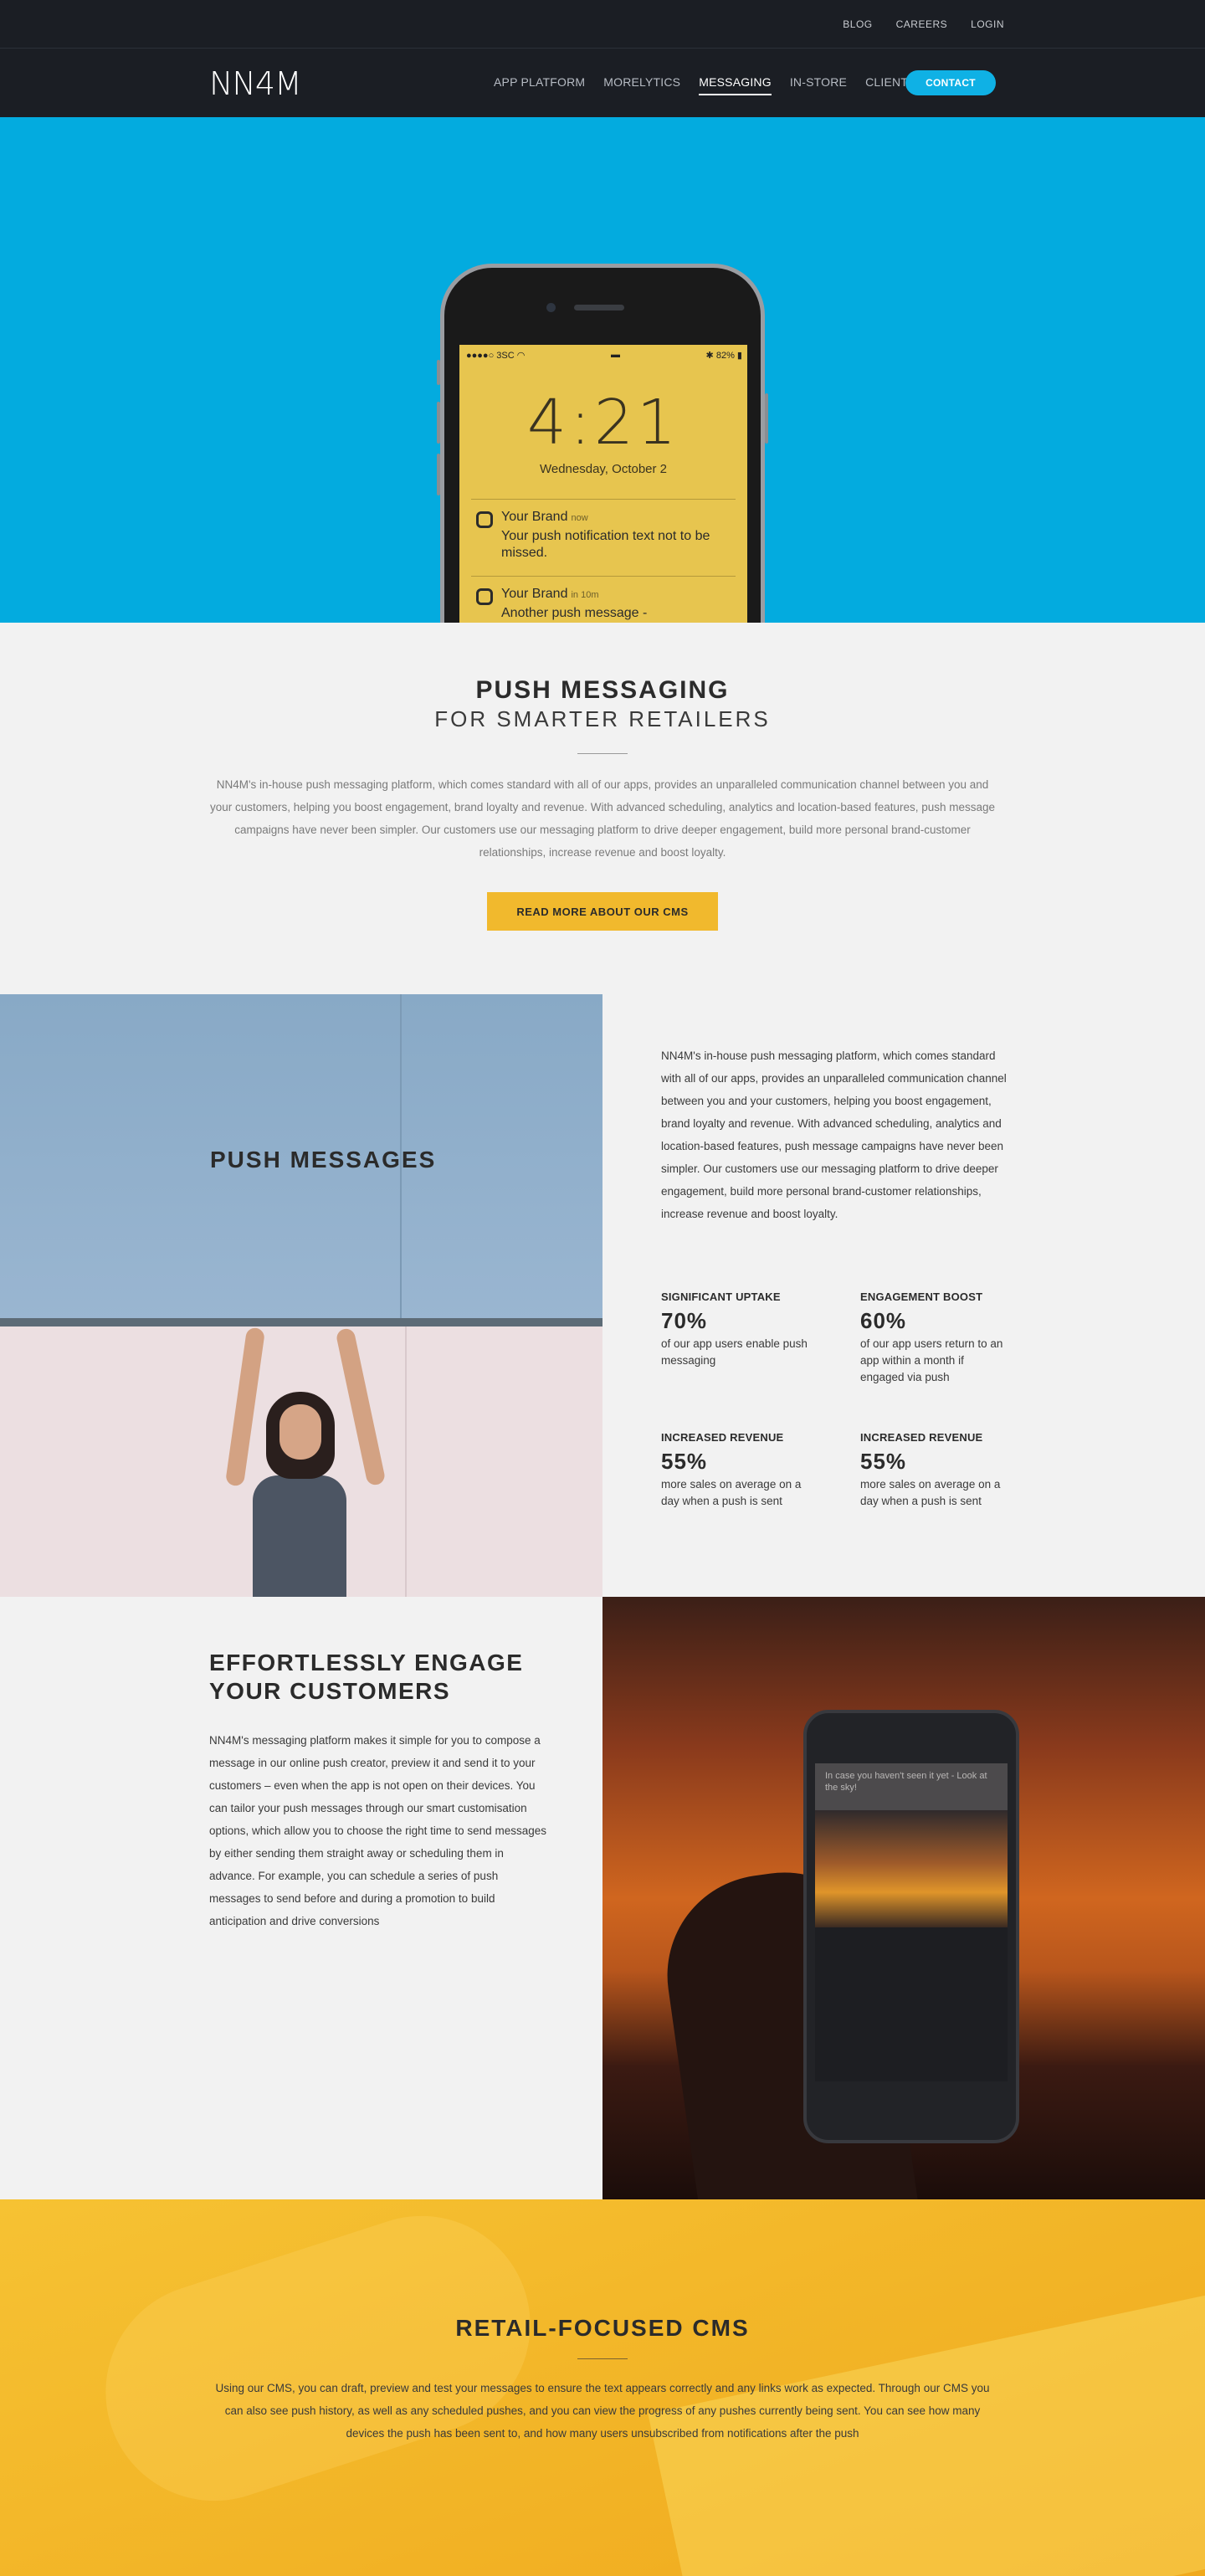 The image size is (1205, 2576). Describe the element at coordinates (988, 24) in the screenshot. I see `login-link: LOGIN` at that location.